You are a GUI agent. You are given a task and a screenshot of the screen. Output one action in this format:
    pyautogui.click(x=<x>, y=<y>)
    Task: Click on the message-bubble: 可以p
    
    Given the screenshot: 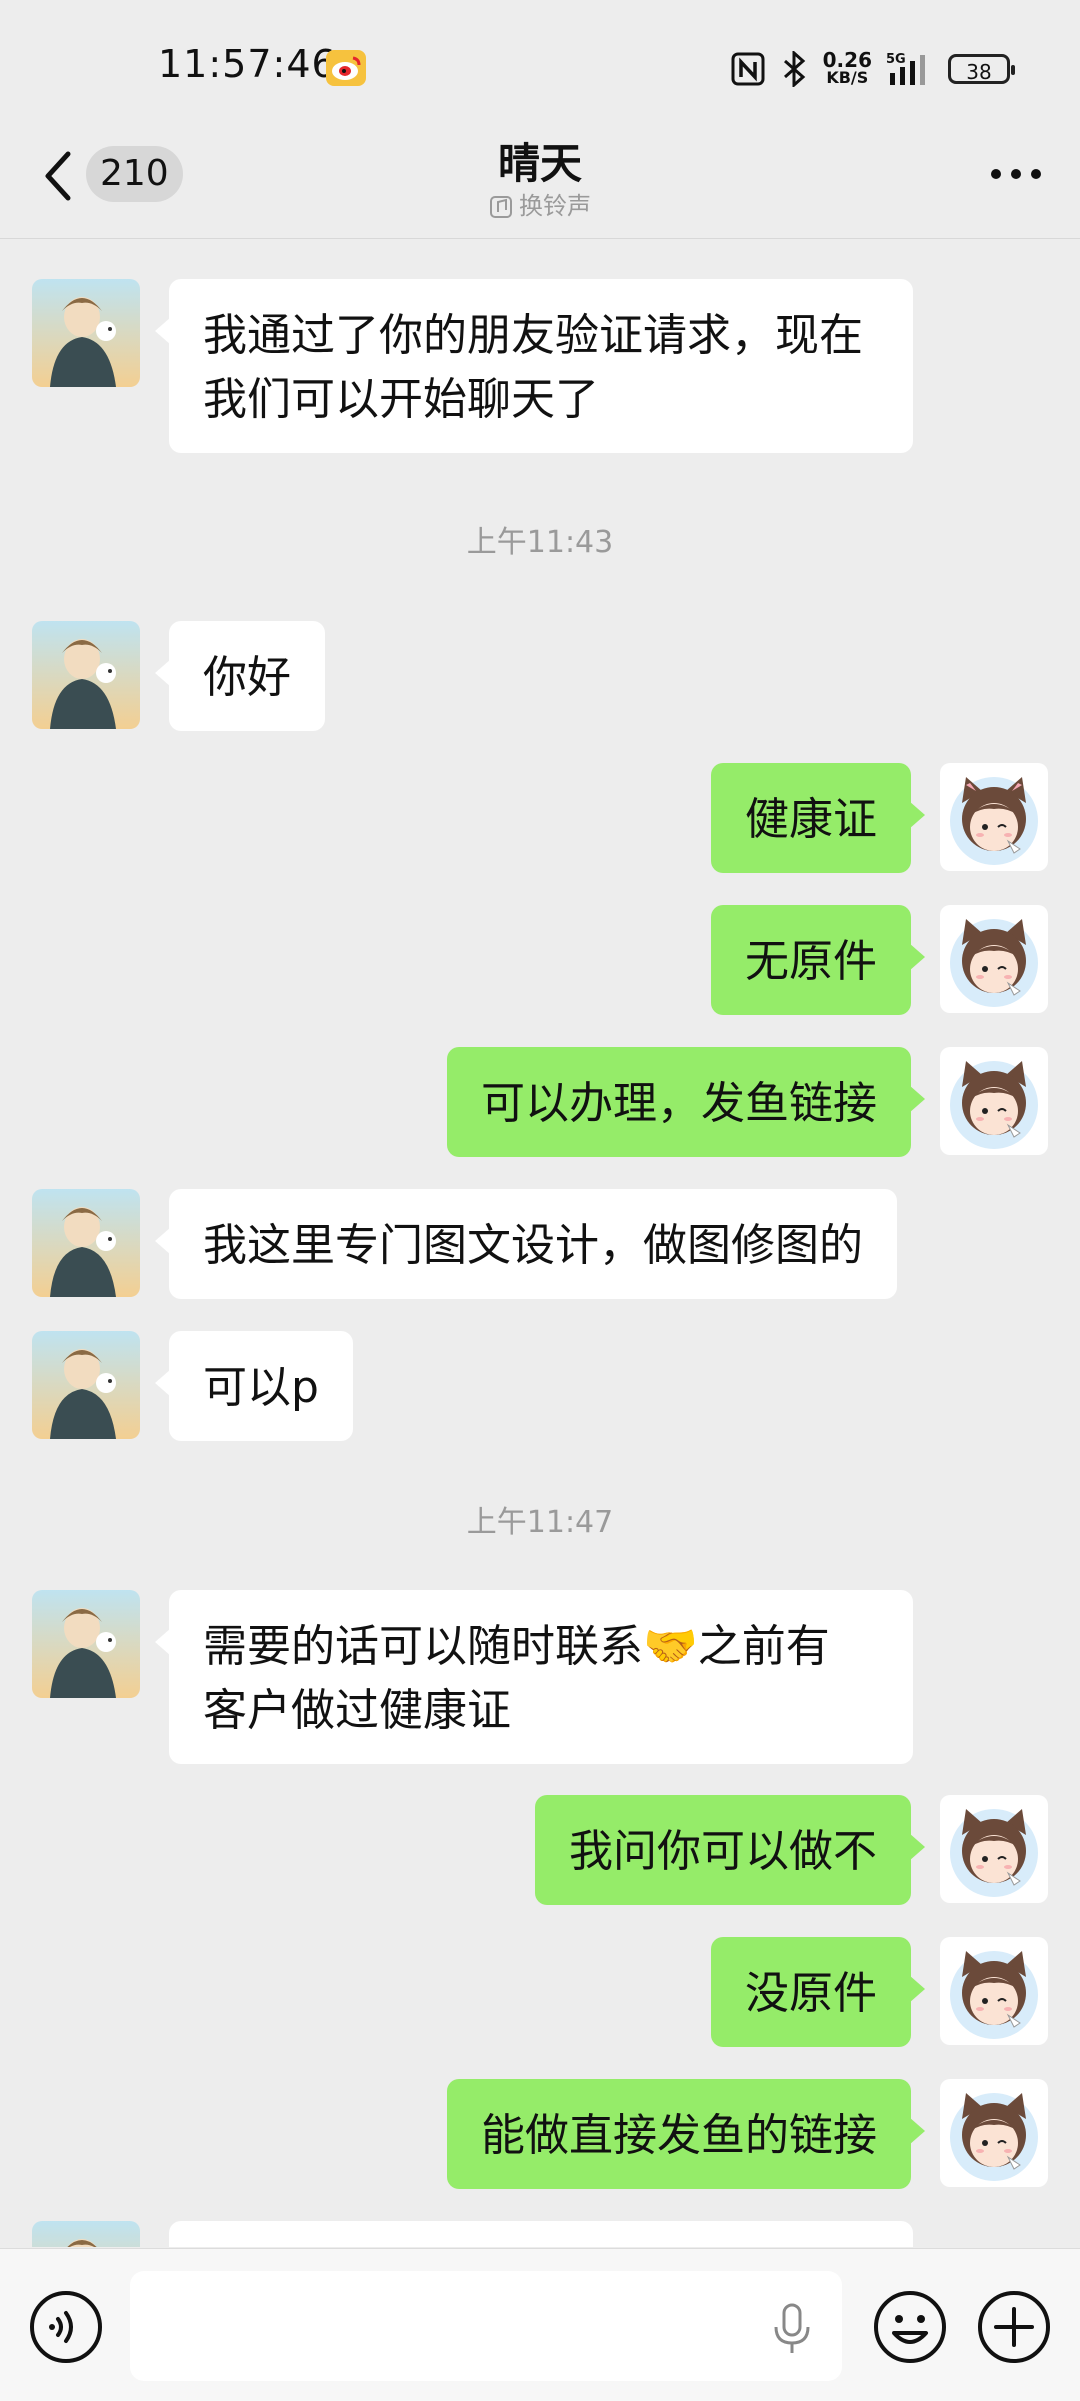 What is the action you would take?
    pyautogui.click(x=254, y=1386)
    